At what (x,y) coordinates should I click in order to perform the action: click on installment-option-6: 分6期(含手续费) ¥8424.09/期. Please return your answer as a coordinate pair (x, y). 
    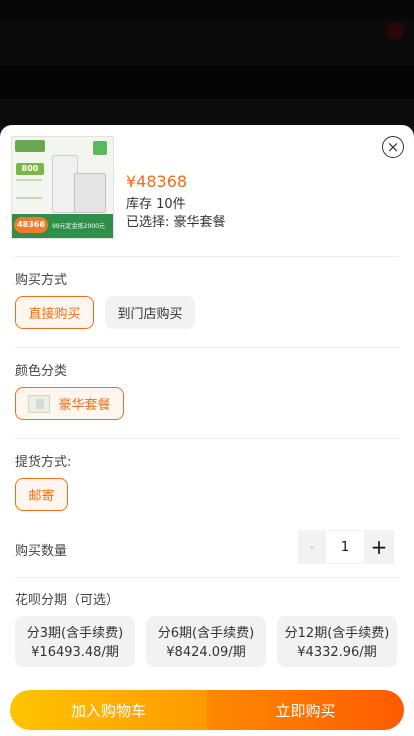
    Looking at the image, I should click on (206, 641).